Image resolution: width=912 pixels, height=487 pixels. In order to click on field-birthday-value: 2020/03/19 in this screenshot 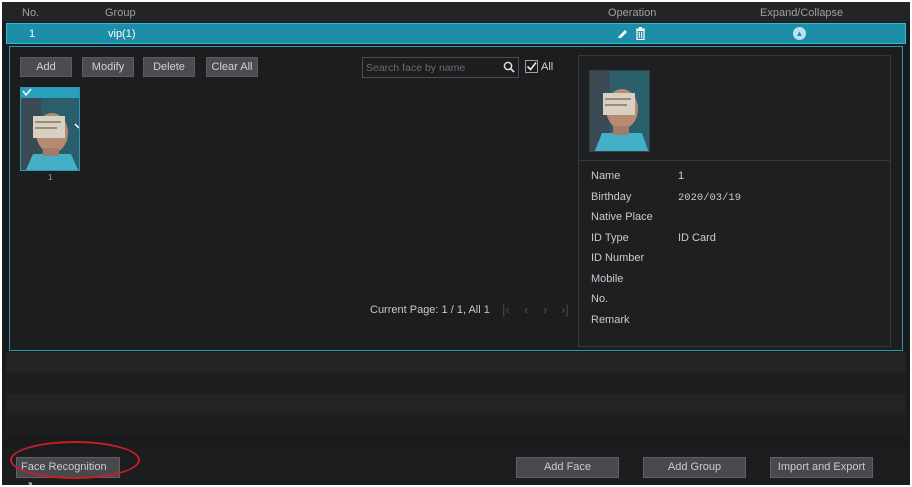, I will do `click(710, 198)`.